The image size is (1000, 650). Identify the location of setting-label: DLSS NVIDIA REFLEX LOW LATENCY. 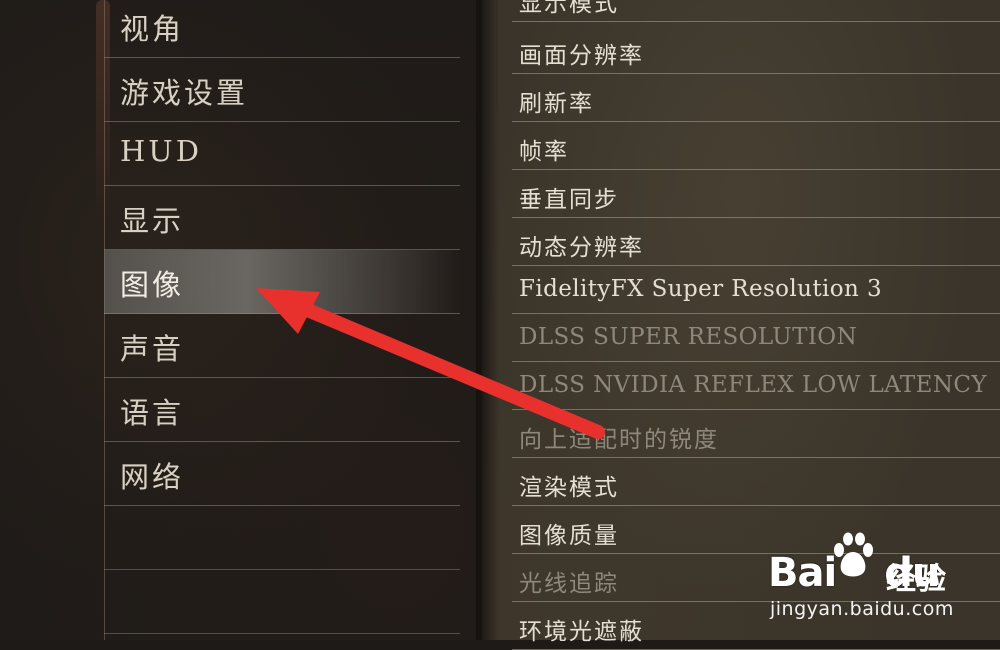
(753, 385).